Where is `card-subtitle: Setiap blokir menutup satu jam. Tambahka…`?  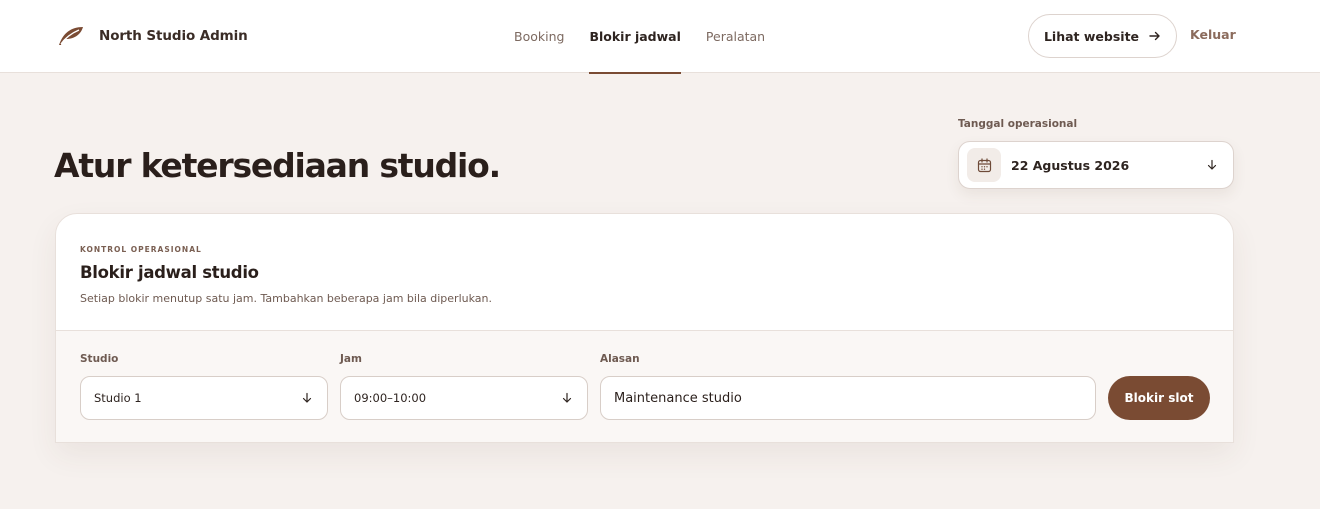 card-subtitle: Setiap blokir menutup satu jam. Tambahka… is located at coordinates (286, 298).